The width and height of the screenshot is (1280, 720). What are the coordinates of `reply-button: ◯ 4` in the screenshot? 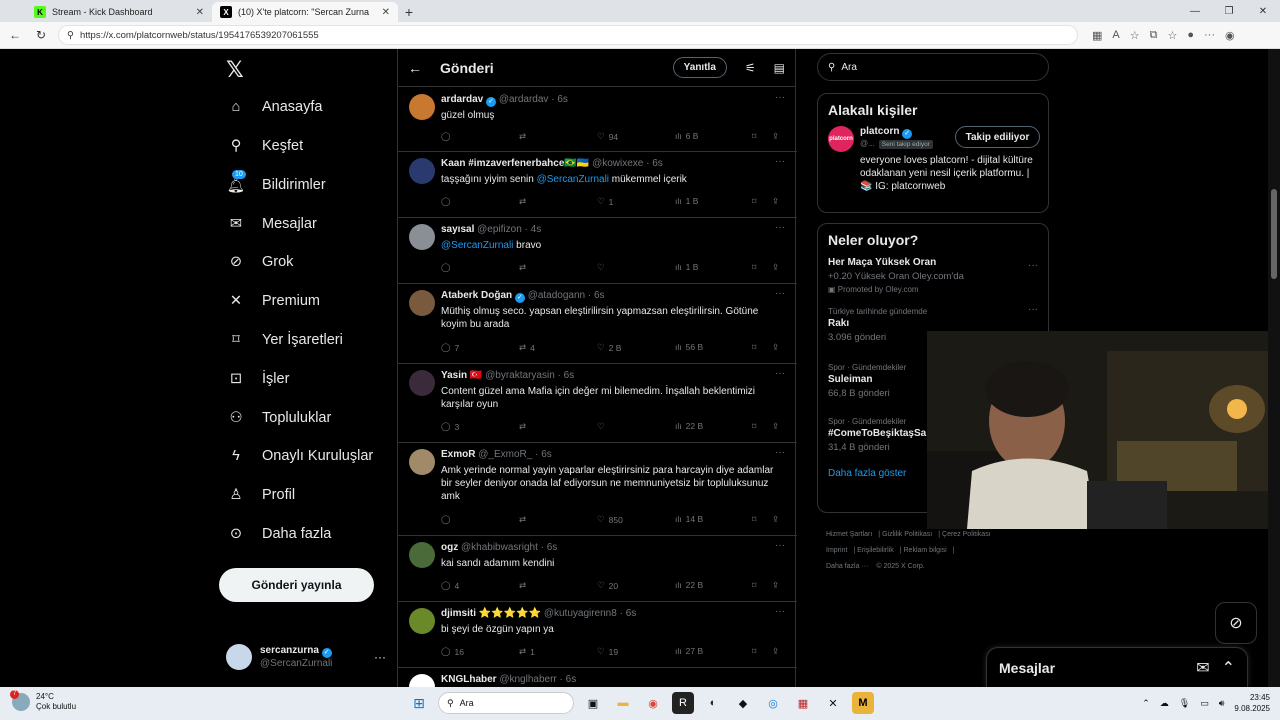 It's located at (450, 585).